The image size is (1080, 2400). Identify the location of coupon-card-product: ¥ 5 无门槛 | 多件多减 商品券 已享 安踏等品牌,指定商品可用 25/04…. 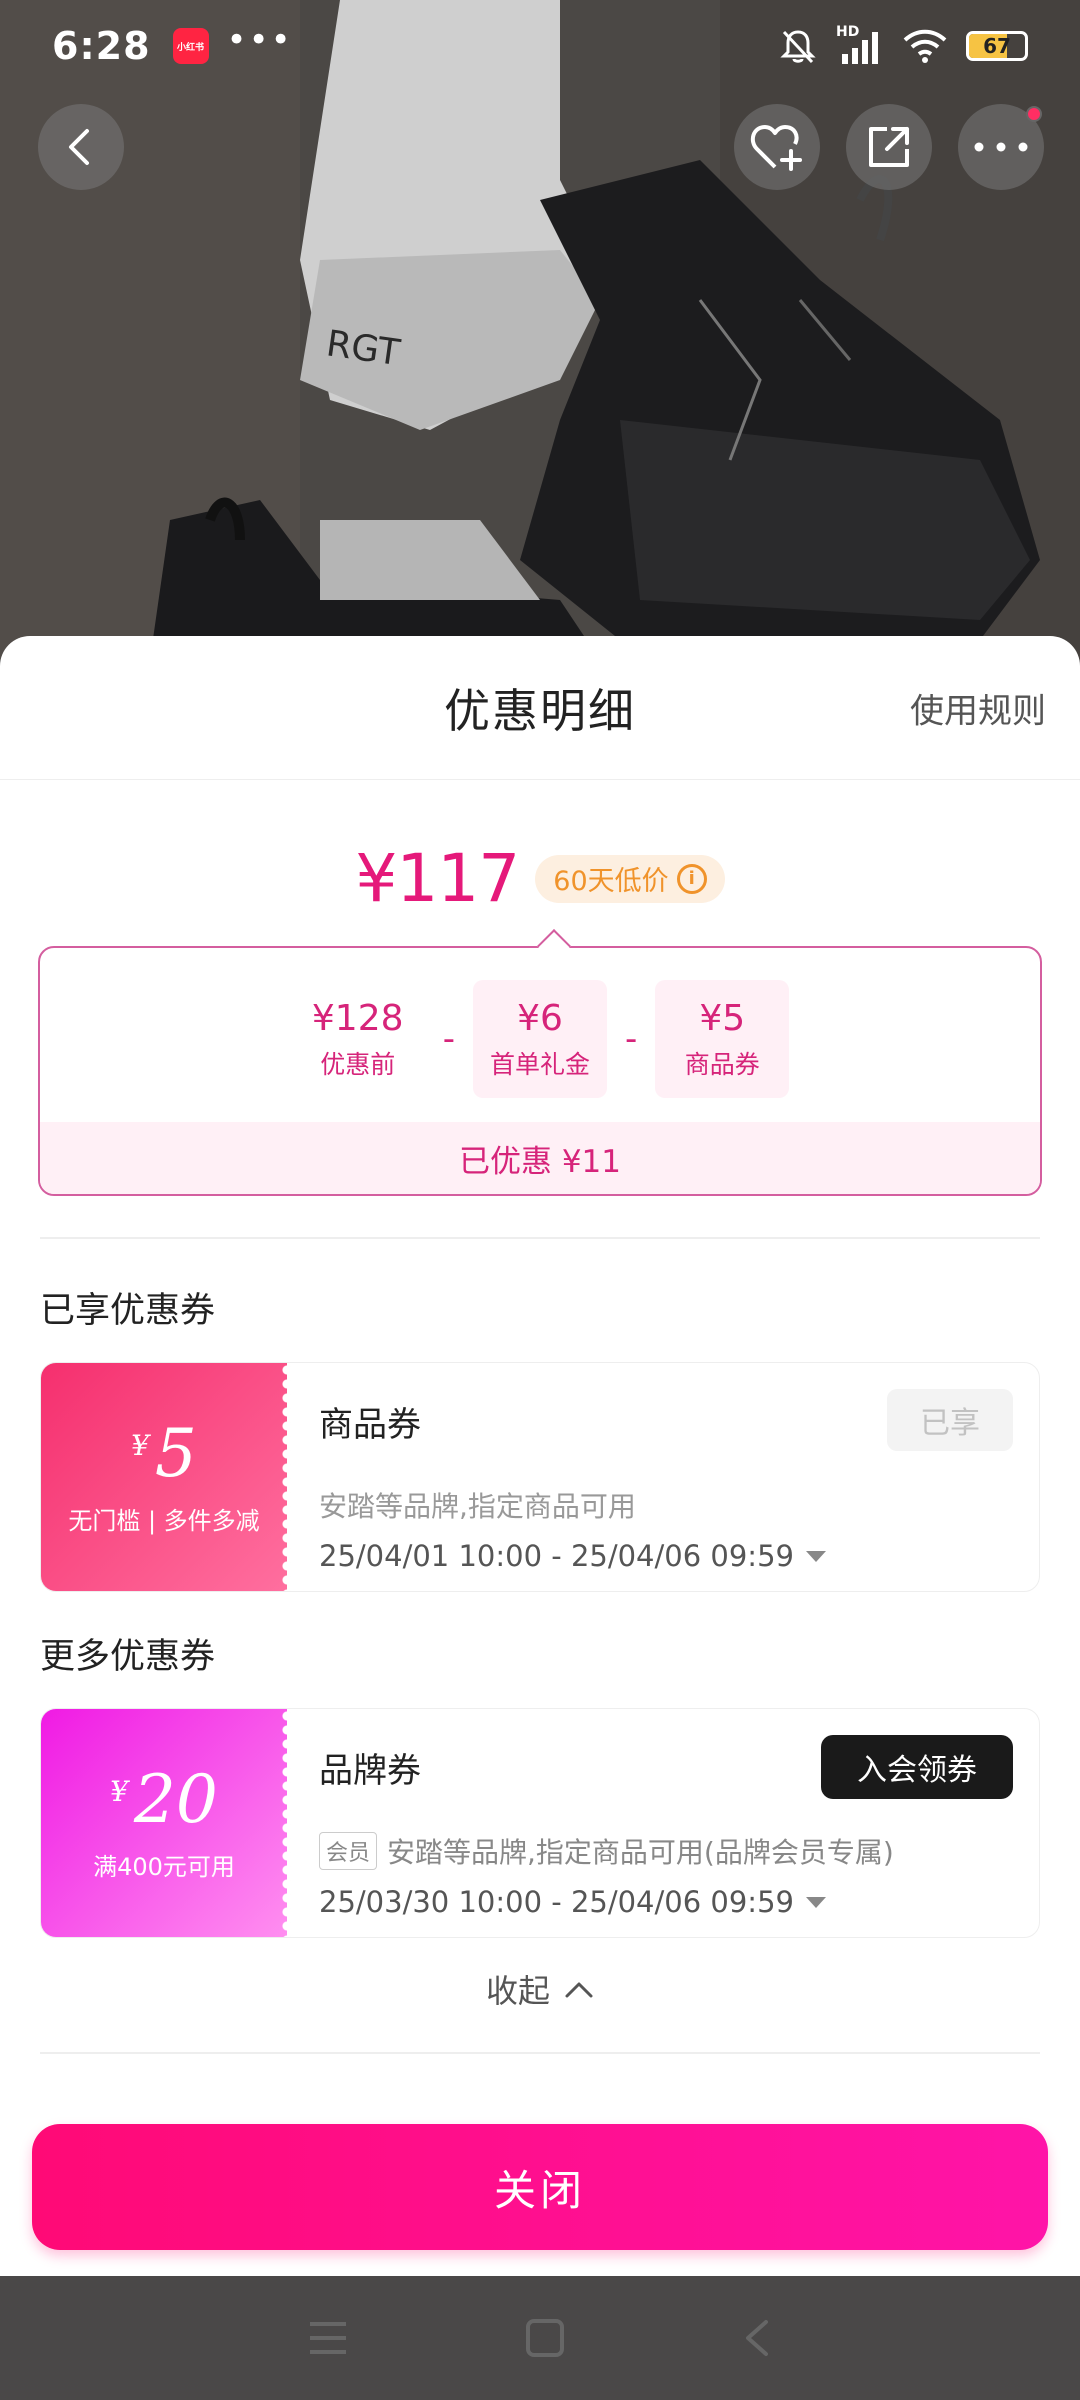
(540, 1477).